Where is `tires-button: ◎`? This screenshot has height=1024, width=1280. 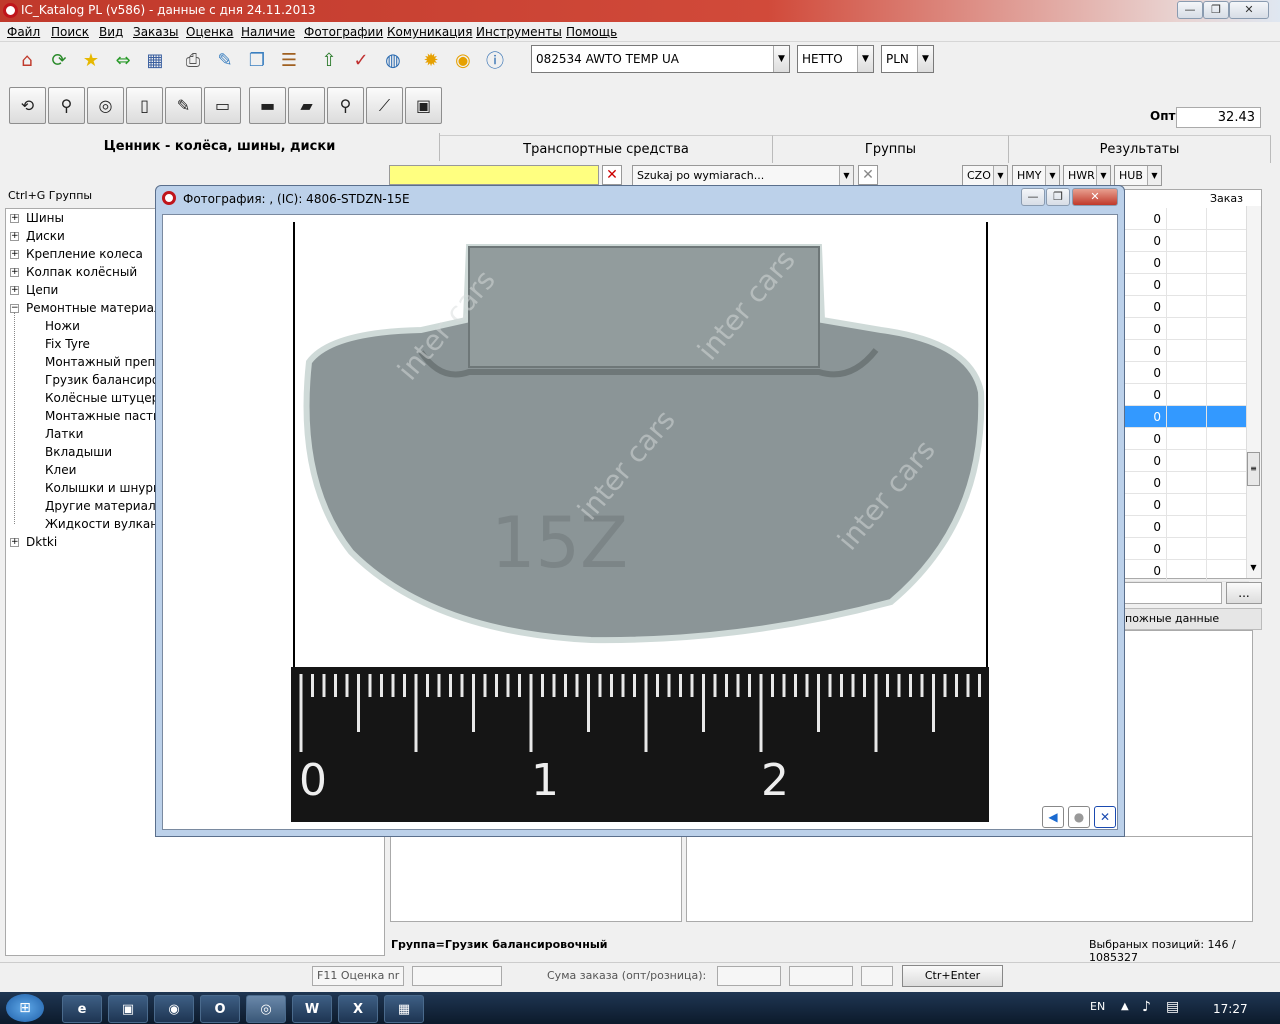
tires-button: ◎ is located at coordinates (105, 105).